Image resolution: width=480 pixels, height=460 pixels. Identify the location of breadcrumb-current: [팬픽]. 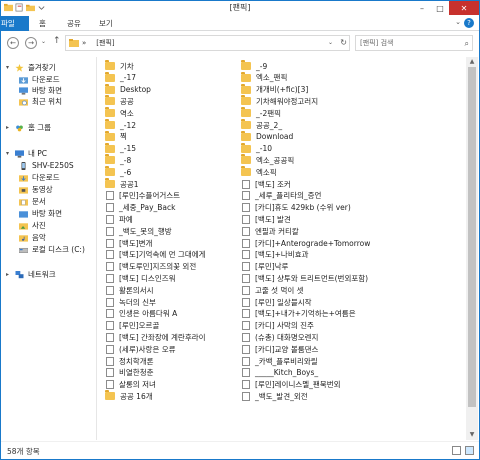
(105, 43).